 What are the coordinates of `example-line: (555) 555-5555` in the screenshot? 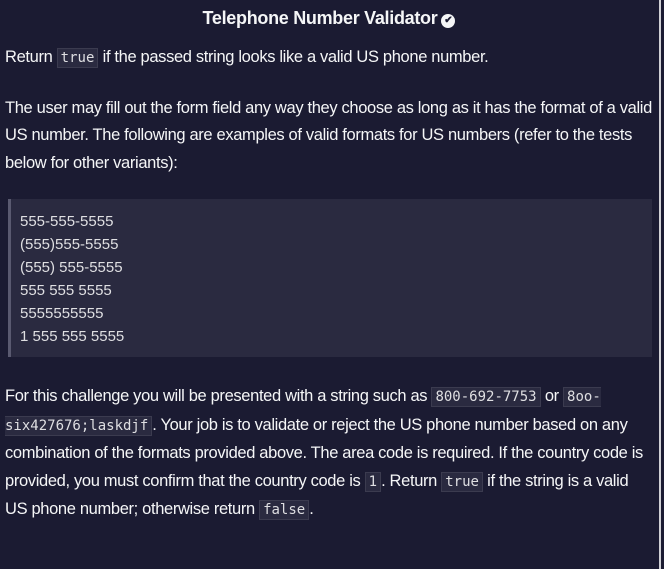 It's located at (71, 267).